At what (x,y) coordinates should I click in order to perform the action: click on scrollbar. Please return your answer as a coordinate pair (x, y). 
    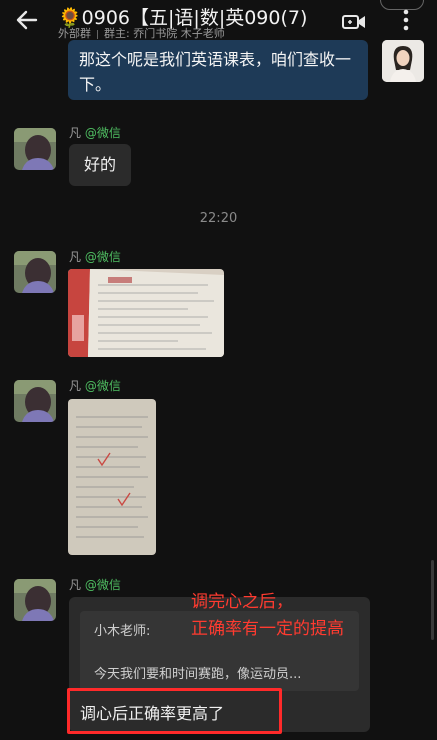
    Looking at the image, I should click on (432, 600).